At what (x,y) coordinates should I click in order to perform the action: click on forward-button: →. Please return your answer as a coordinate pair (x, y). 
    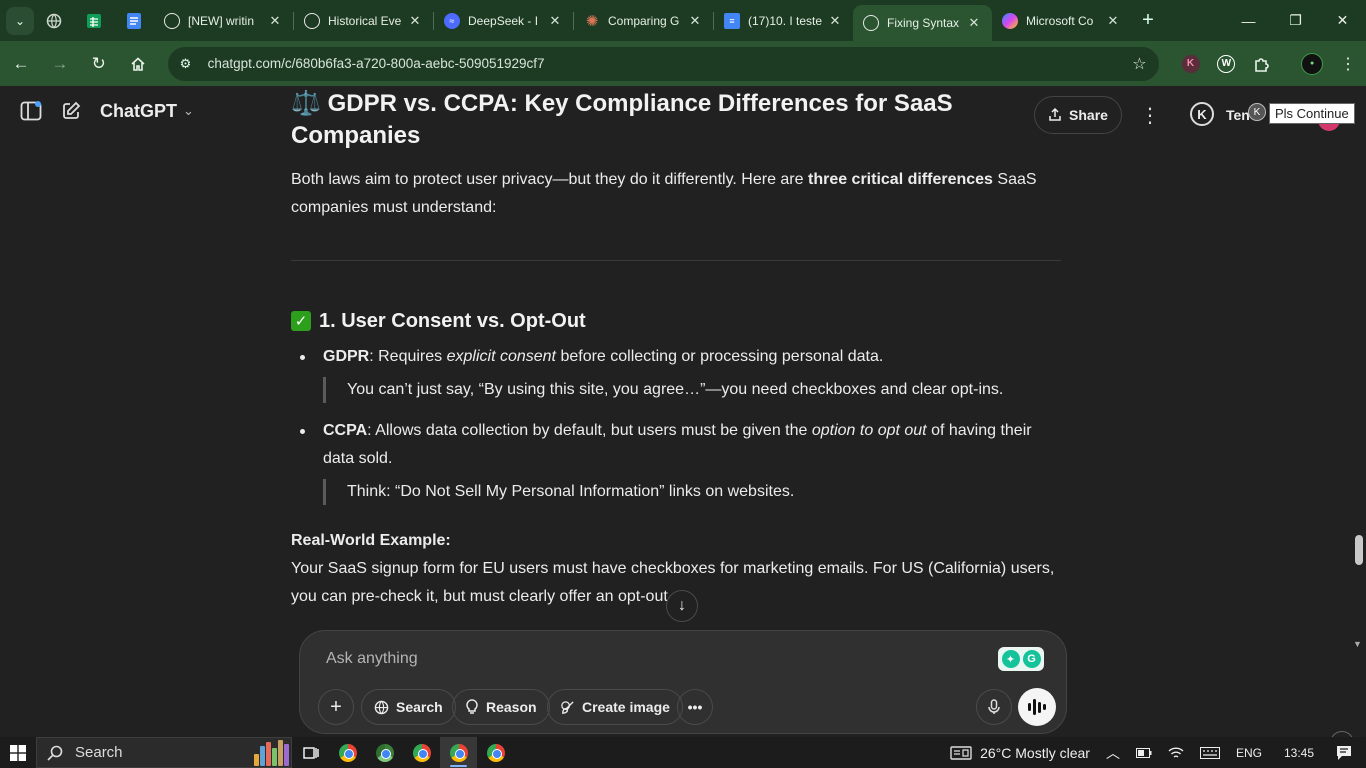
    Looking at the image, I should click on (60, 64).